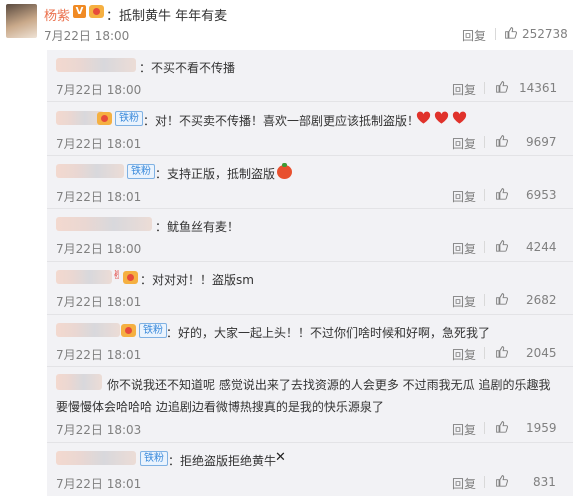 The height and width of the screenshot is (496, 573). Describe the element at coordinates (197, 280) in the screenshot. I see `reply-text: ：对对对！！盗版sm` at that location.